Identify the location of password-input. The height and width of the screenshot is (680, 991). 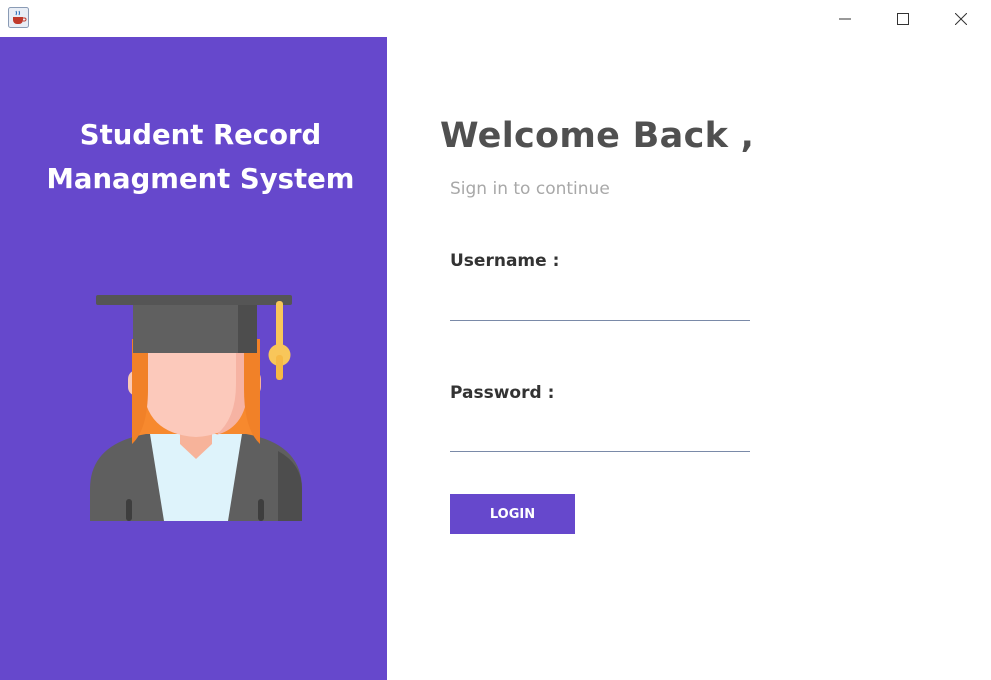
(600, 437).